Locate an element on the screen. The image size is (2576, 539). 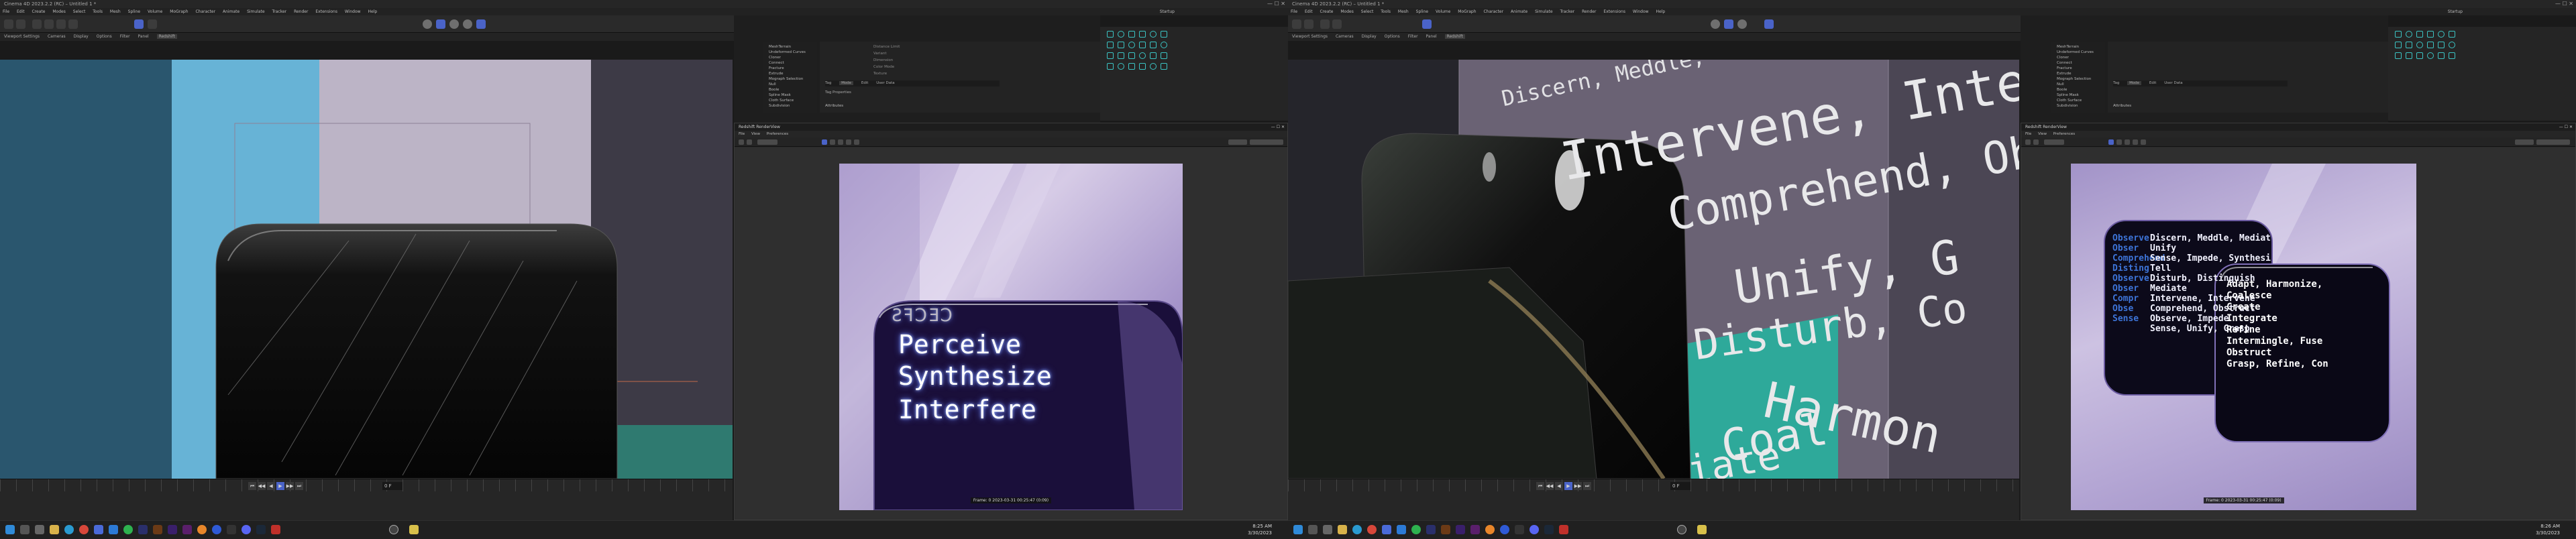
rv-menu-view: View is located at coordinates (2042, 134).